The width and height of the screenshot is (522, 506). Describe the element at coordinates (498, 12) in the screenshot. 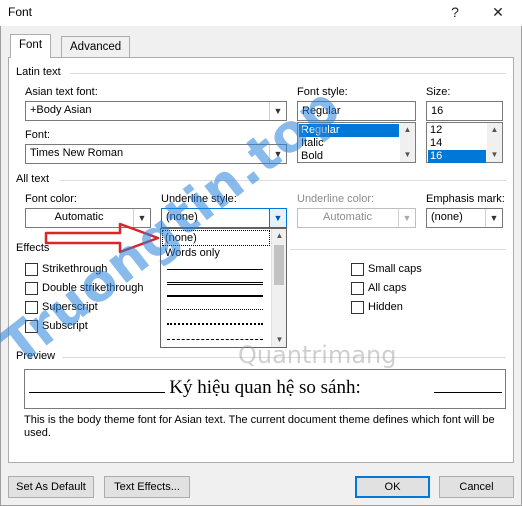

I see `close-button: ✕` at that location.